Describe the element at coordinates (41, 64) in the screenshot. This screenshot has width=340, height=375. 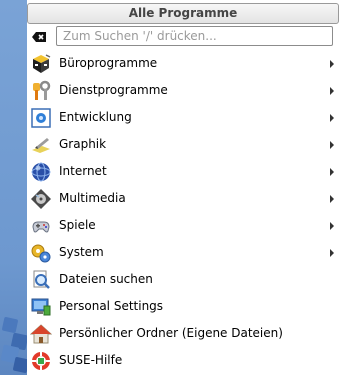
I see `office-icon` at that location.